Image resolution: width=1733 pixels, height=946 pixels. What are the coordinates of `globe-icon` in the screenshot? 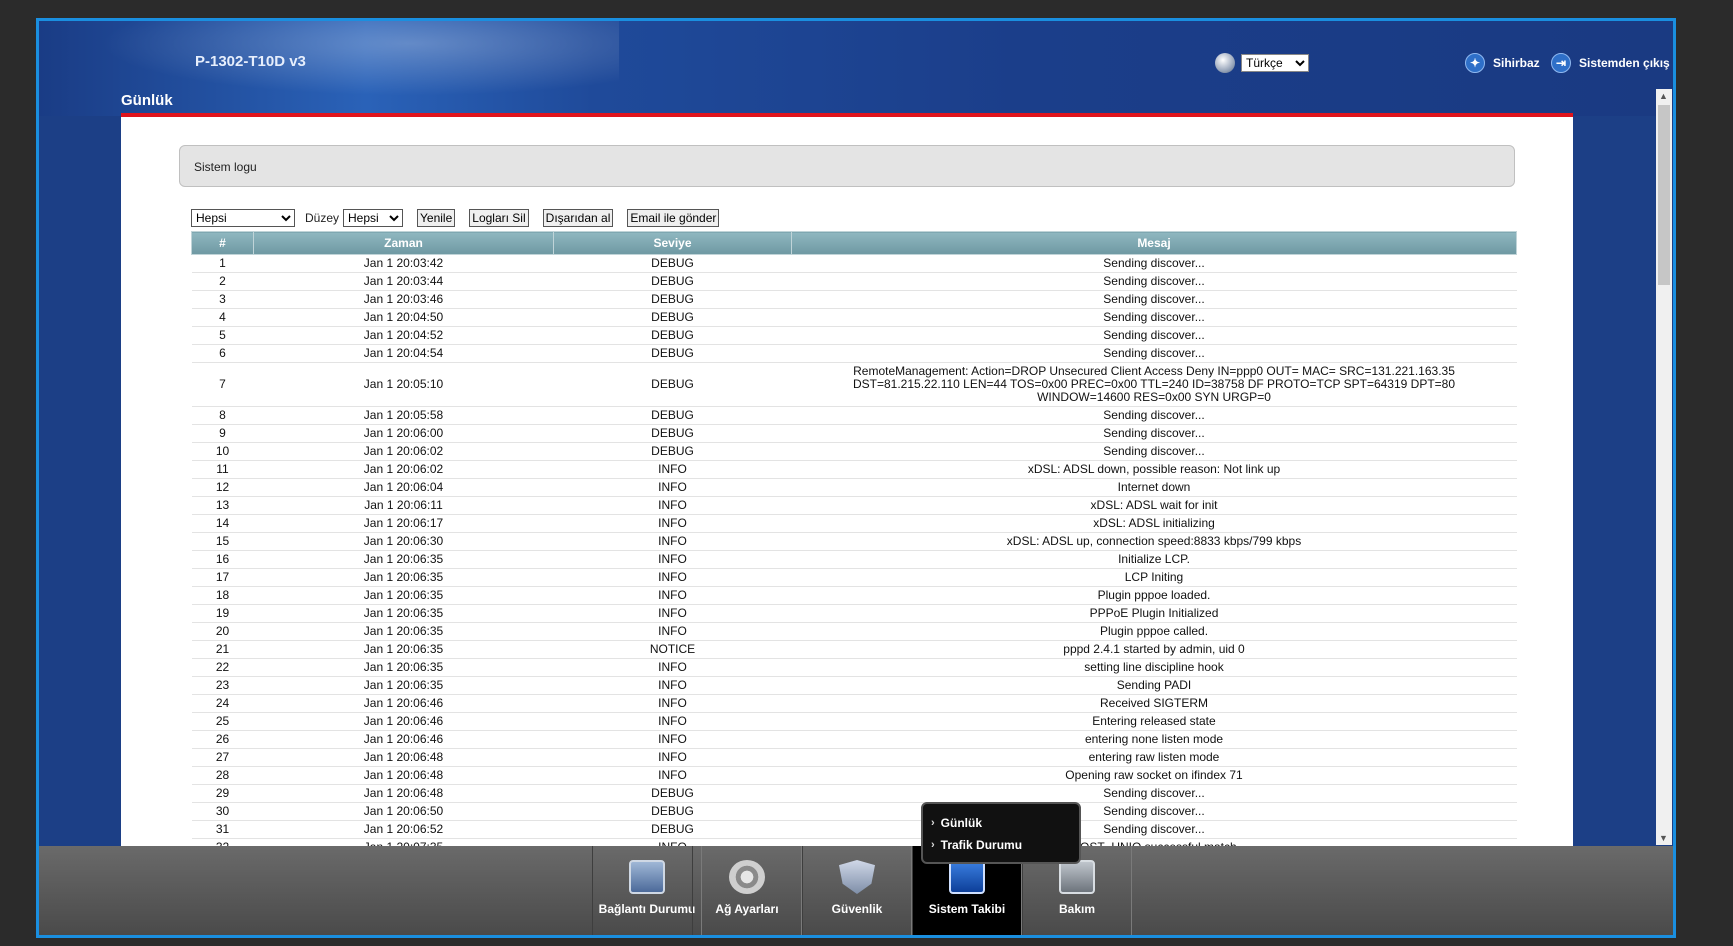 It's located at (1225, 63).